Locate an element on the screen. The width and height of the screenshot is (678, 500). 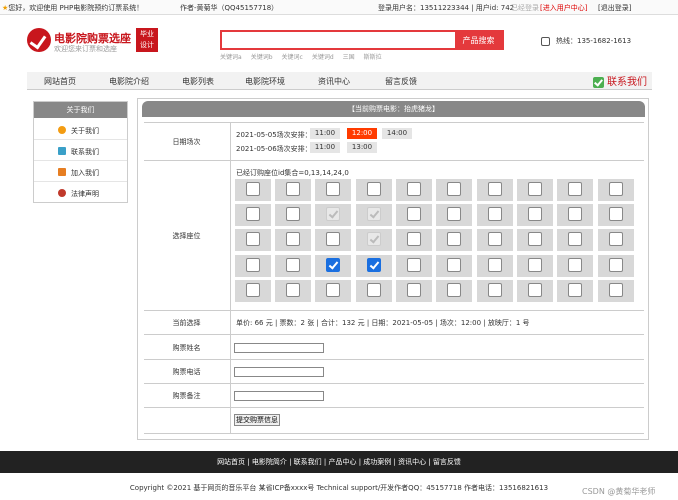
note-input is located at coordinates (279, 396).